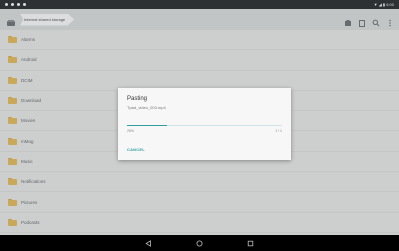  Describe the element at coordinates (147, 126) in the screenshot. I see `progress-fill` at that location.